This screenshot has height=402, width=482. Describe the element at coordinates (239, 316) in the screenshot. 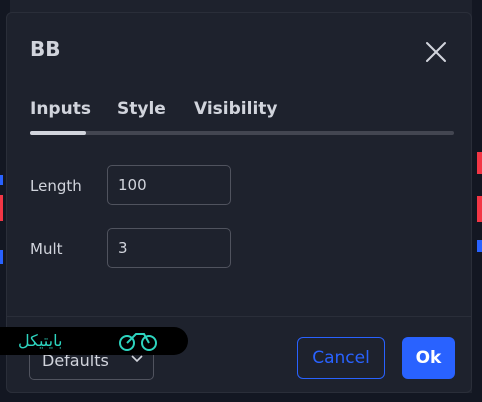

I see `footer-divider` at that location.